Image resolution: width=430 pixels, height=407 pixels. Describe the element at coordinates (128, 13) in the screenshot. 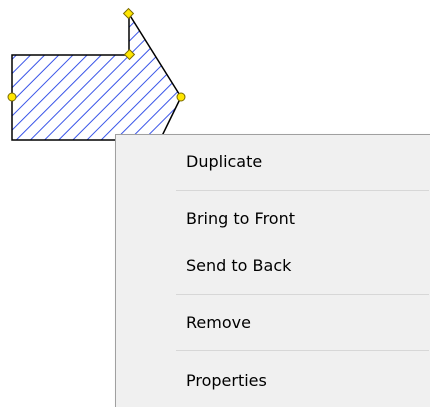

I see `adjust-handle-top` at that location.